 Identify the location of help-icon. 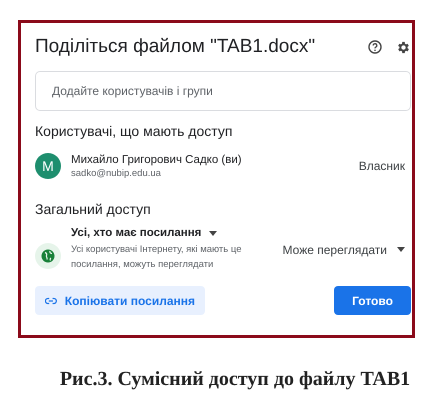
(375, 47).